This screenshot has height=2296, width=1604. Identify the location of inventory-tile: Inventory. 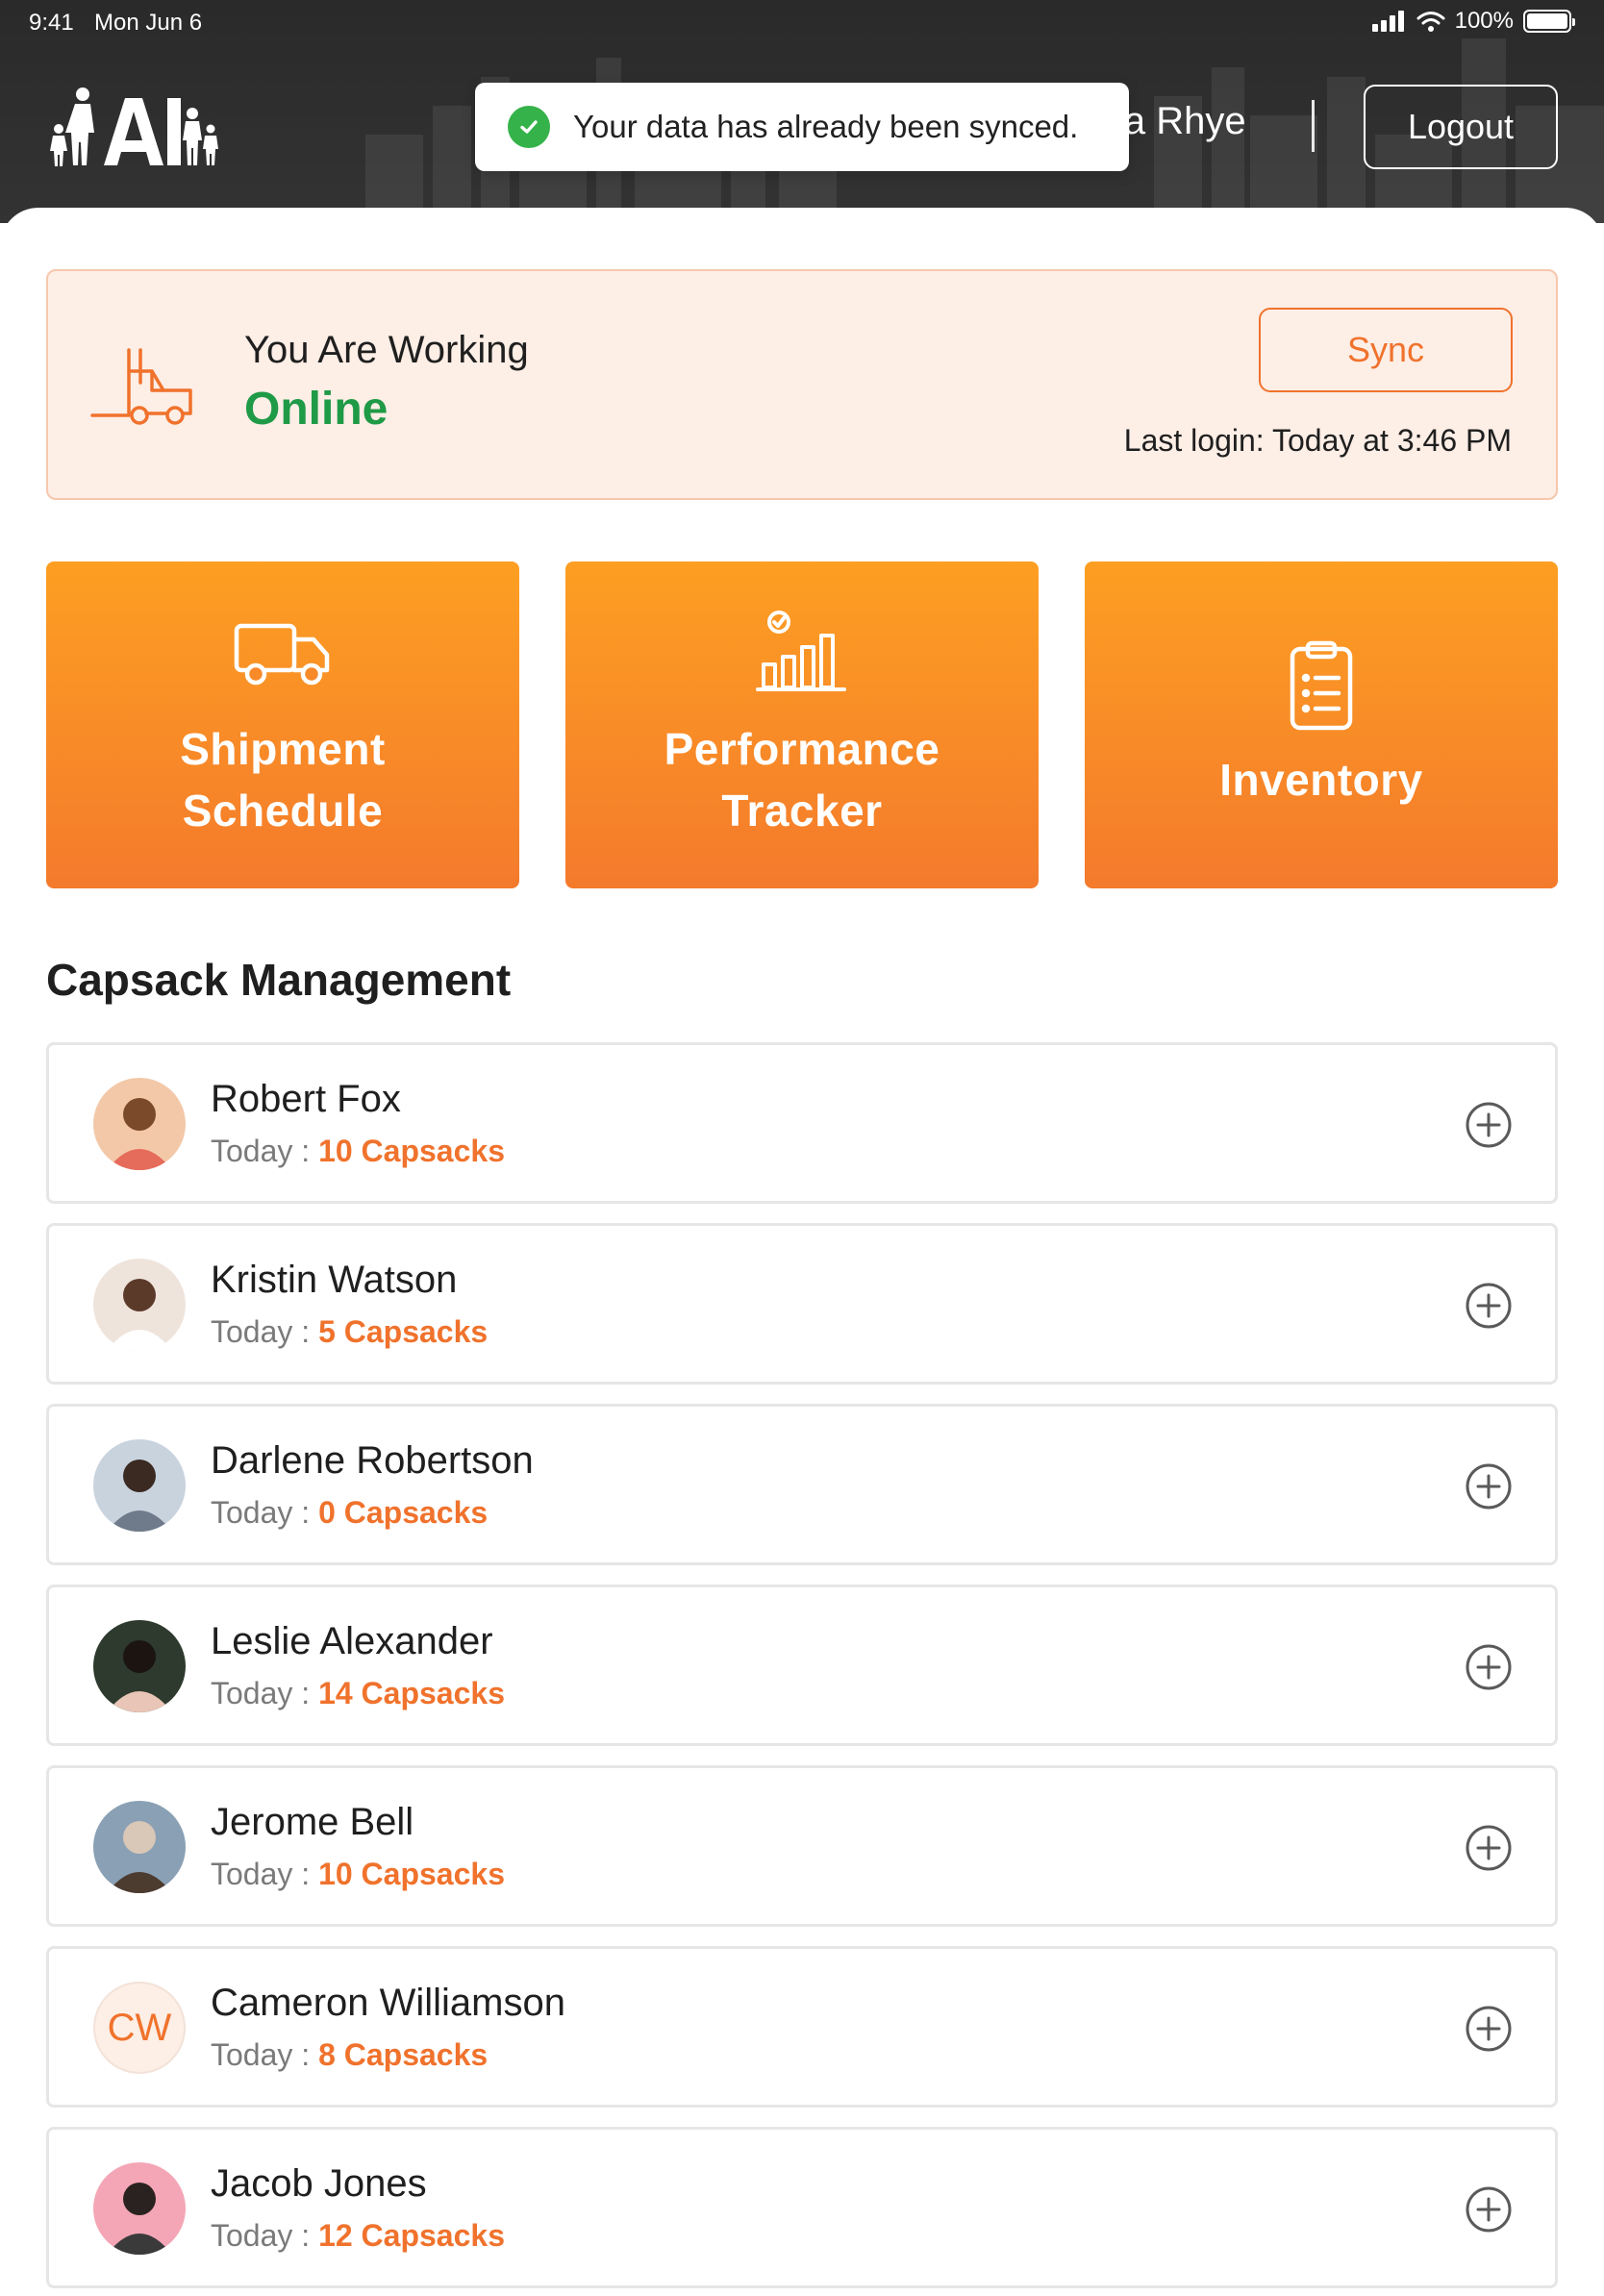
(1321, 725).